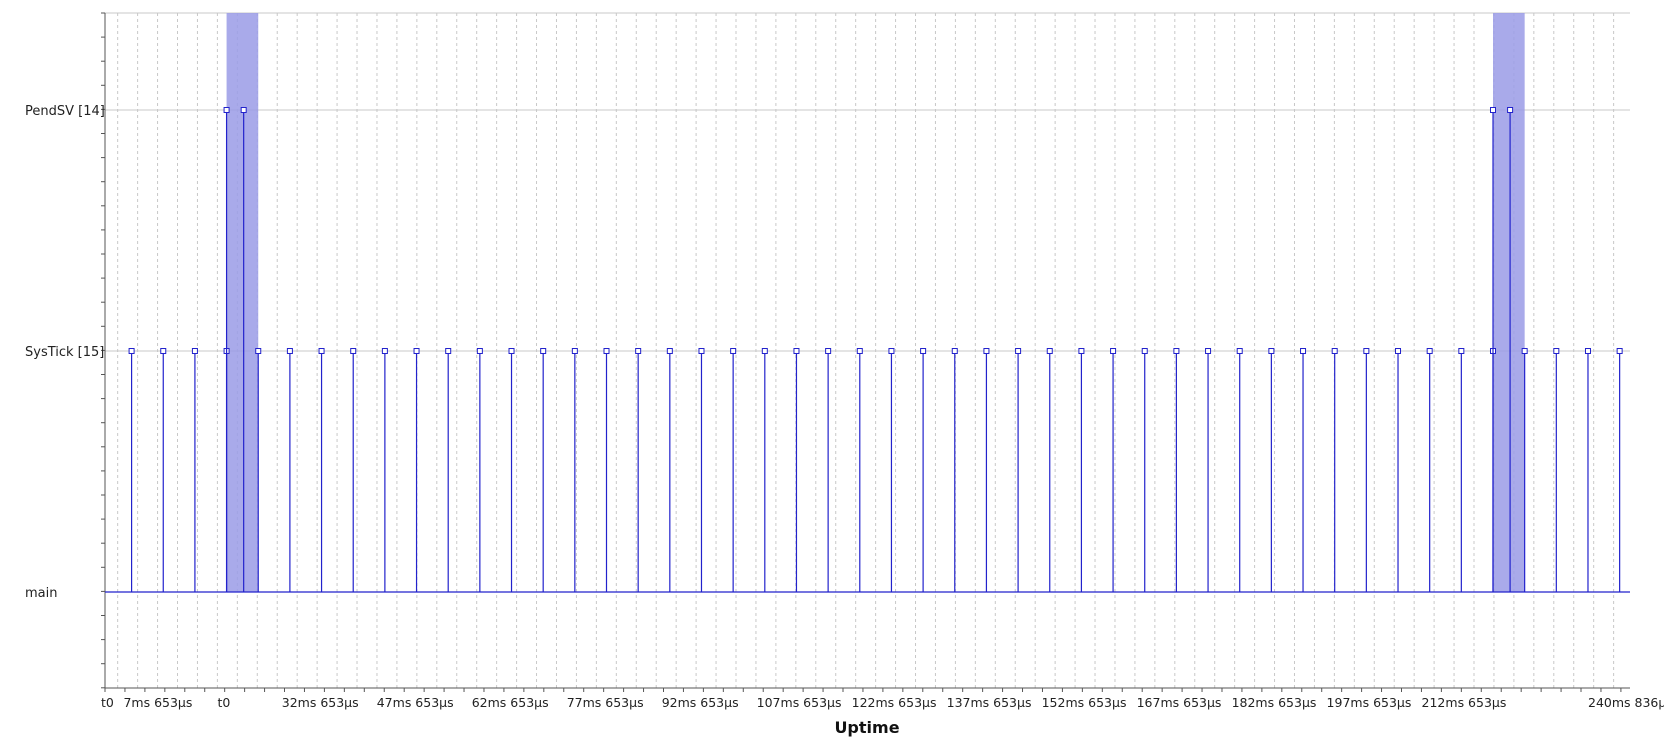 This screenshot has width=1664, height=741. I want to click on x-tick-label: 122ms 653µs, so click(894, 702).